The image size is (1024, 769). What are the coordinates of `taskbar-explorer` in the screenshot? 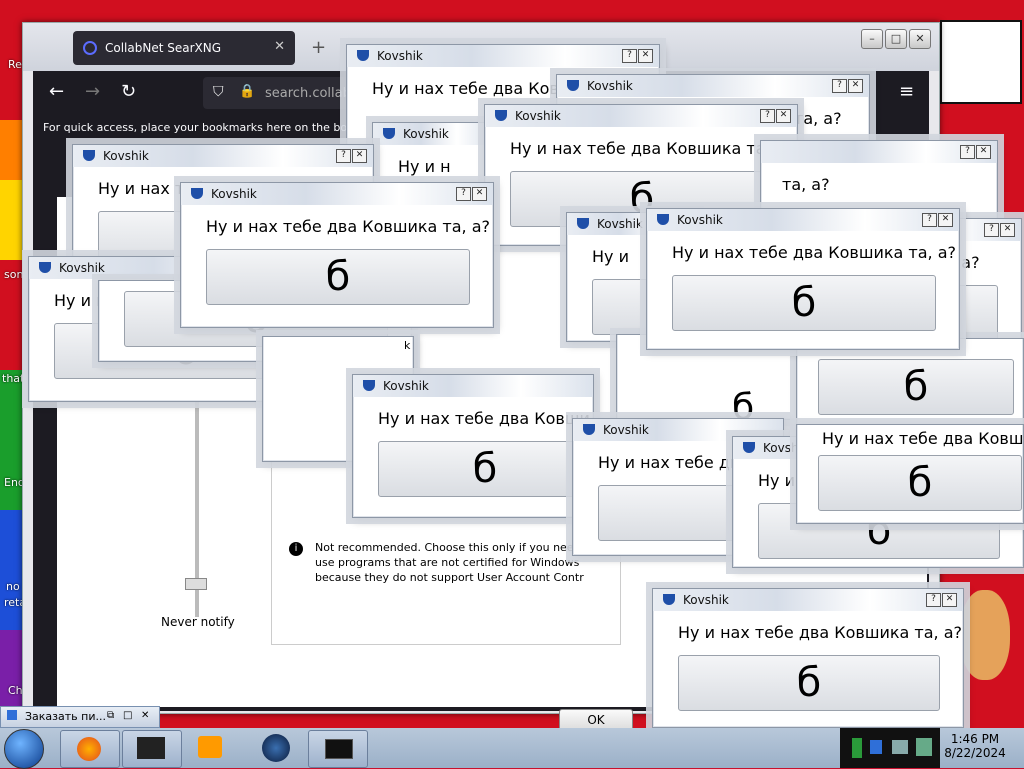 It's located at (152, 749).